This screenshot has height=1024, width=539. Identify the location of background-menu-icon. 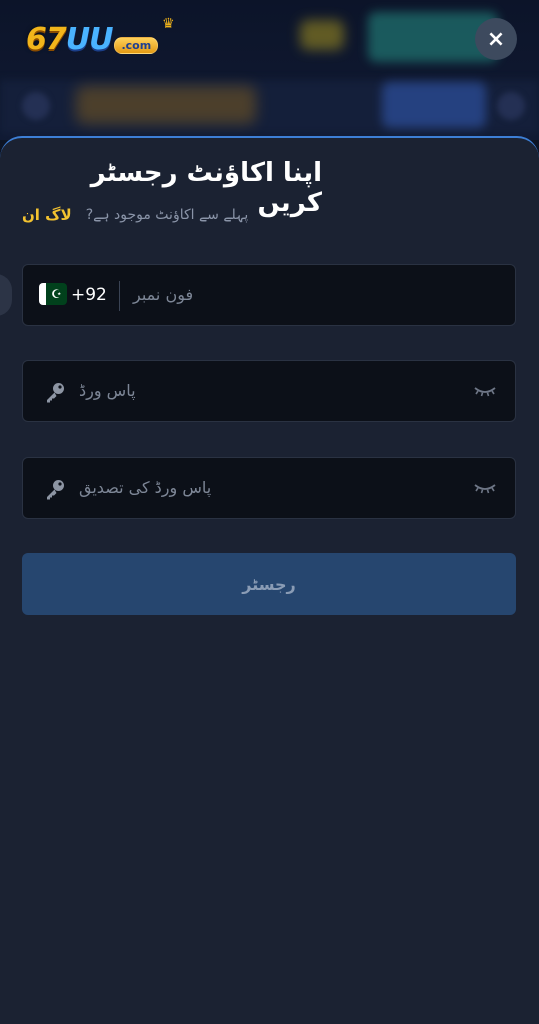
(36, 106).